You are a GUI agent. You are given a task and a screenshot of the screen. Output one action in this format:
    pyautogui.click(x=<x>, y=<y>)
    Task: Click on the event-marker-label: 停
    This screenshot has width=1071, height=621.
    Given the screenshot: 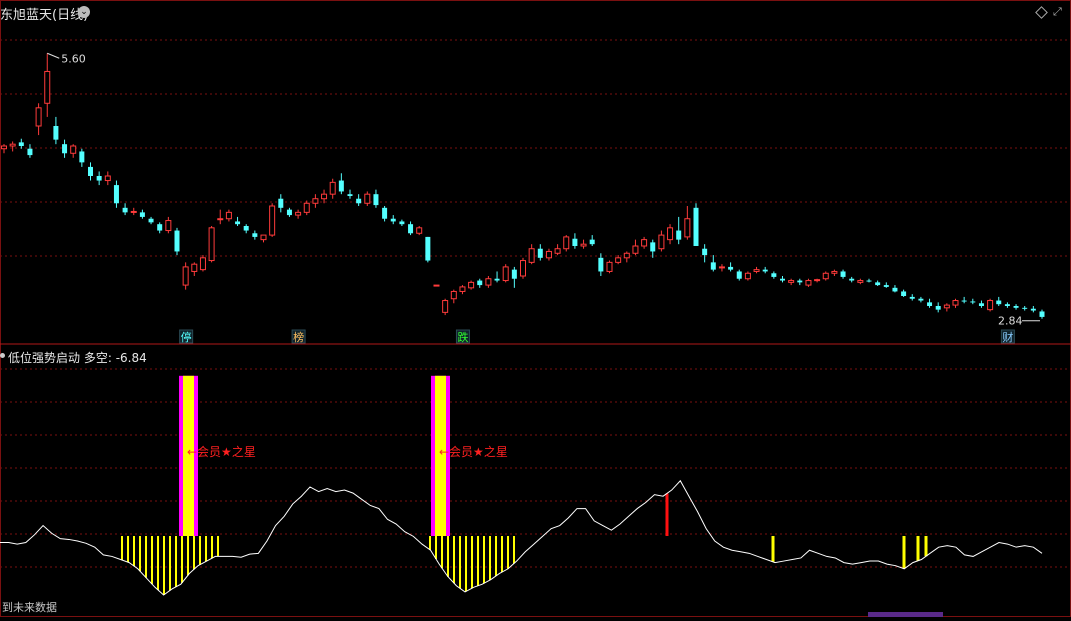 What is the action you would take?
    pyautogui.click(x=186, y=337)
    